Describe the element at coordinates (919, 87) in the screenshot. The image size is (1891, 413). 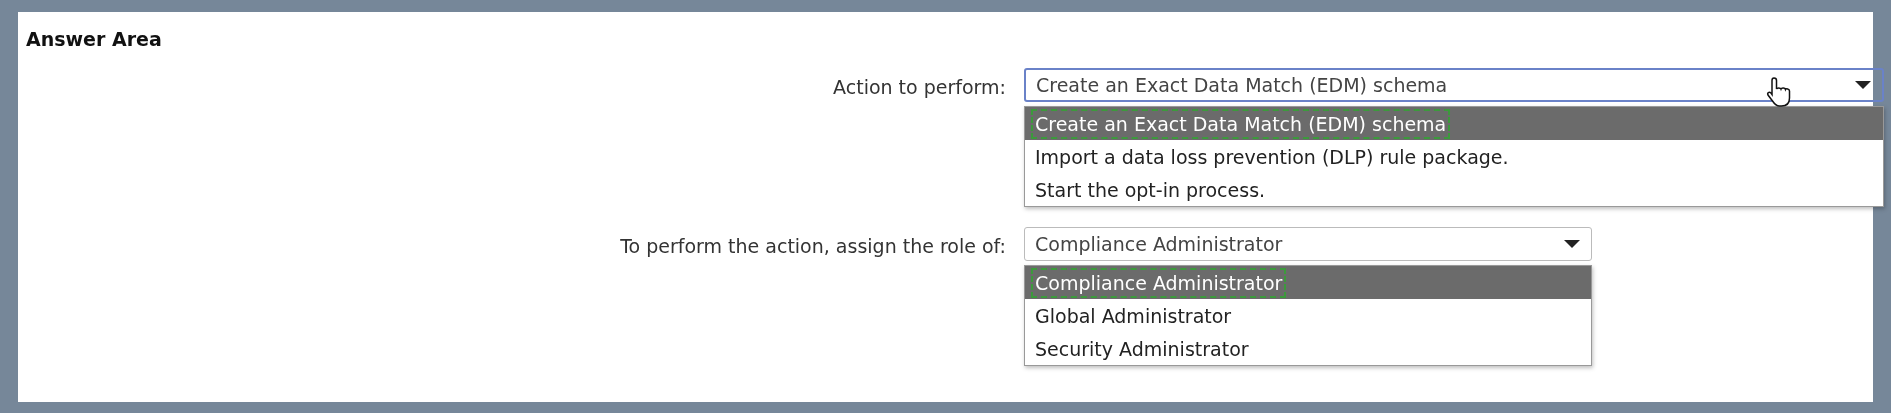
I see `question-label: Action to perform:` at that location.